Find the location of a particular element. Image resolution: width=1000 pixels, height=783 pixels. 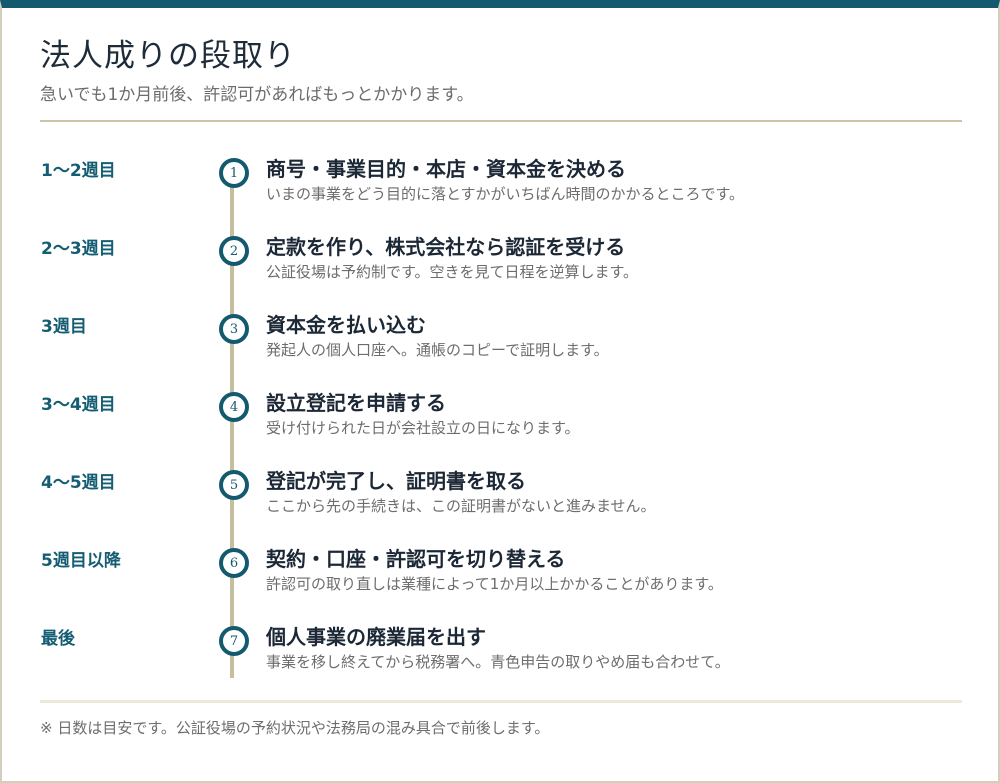

step-number: 1 is located at coordinates (234, 173).